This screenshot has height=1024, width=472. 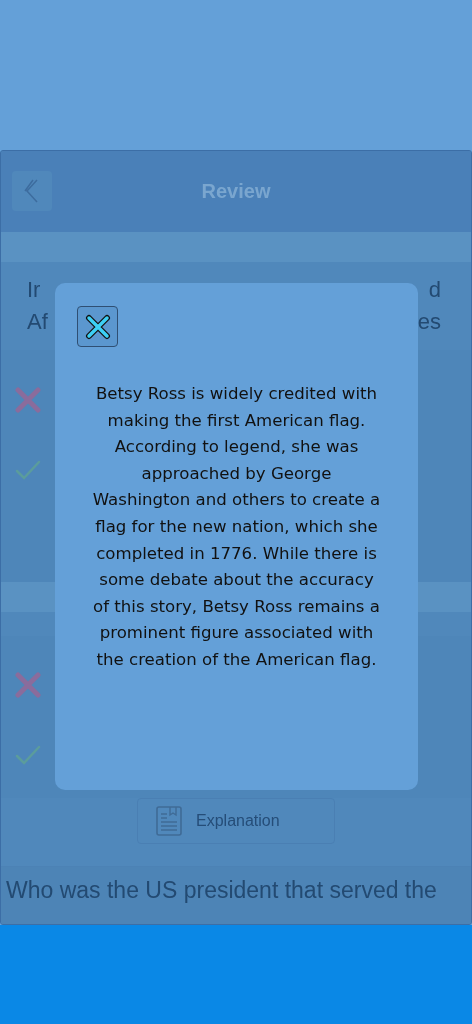 I want to click on close-button, so click(x=97, y=326).